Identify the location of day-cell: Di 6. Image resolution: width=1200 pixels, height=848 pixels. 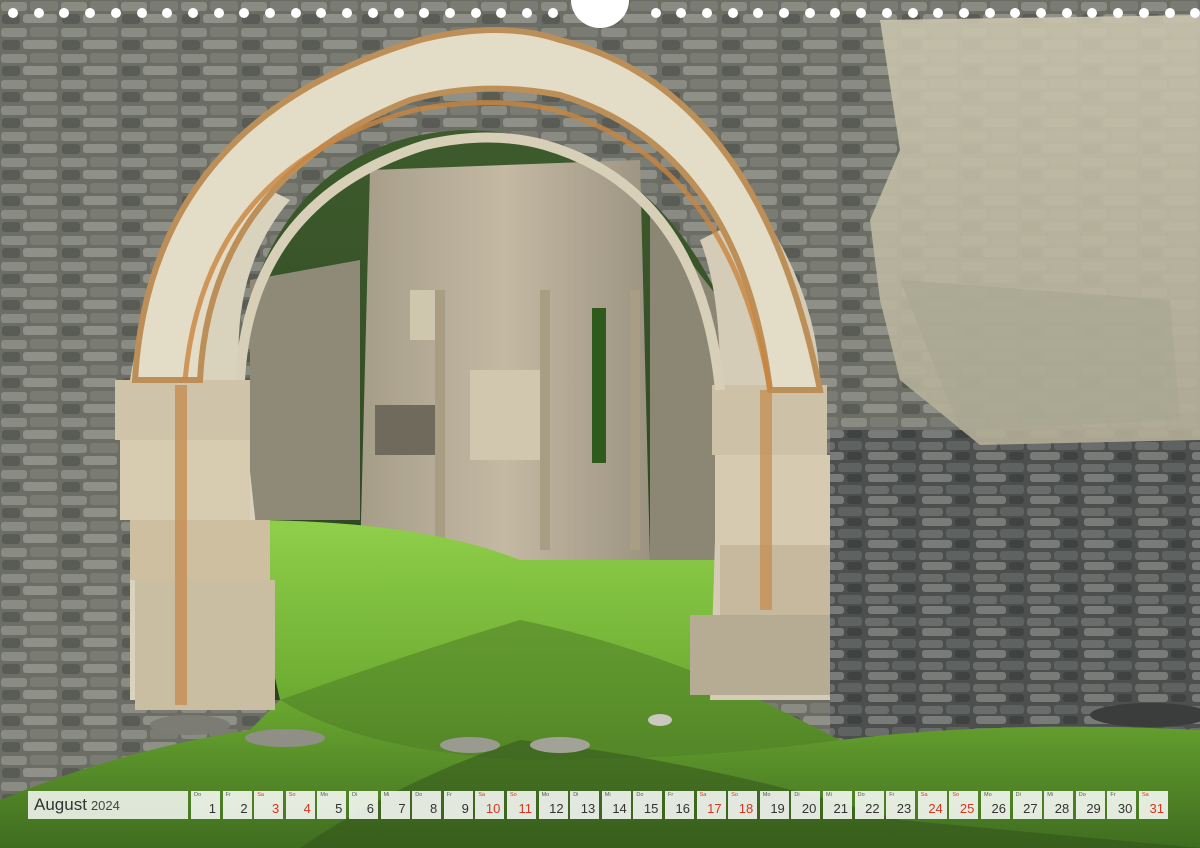
(363, 805).